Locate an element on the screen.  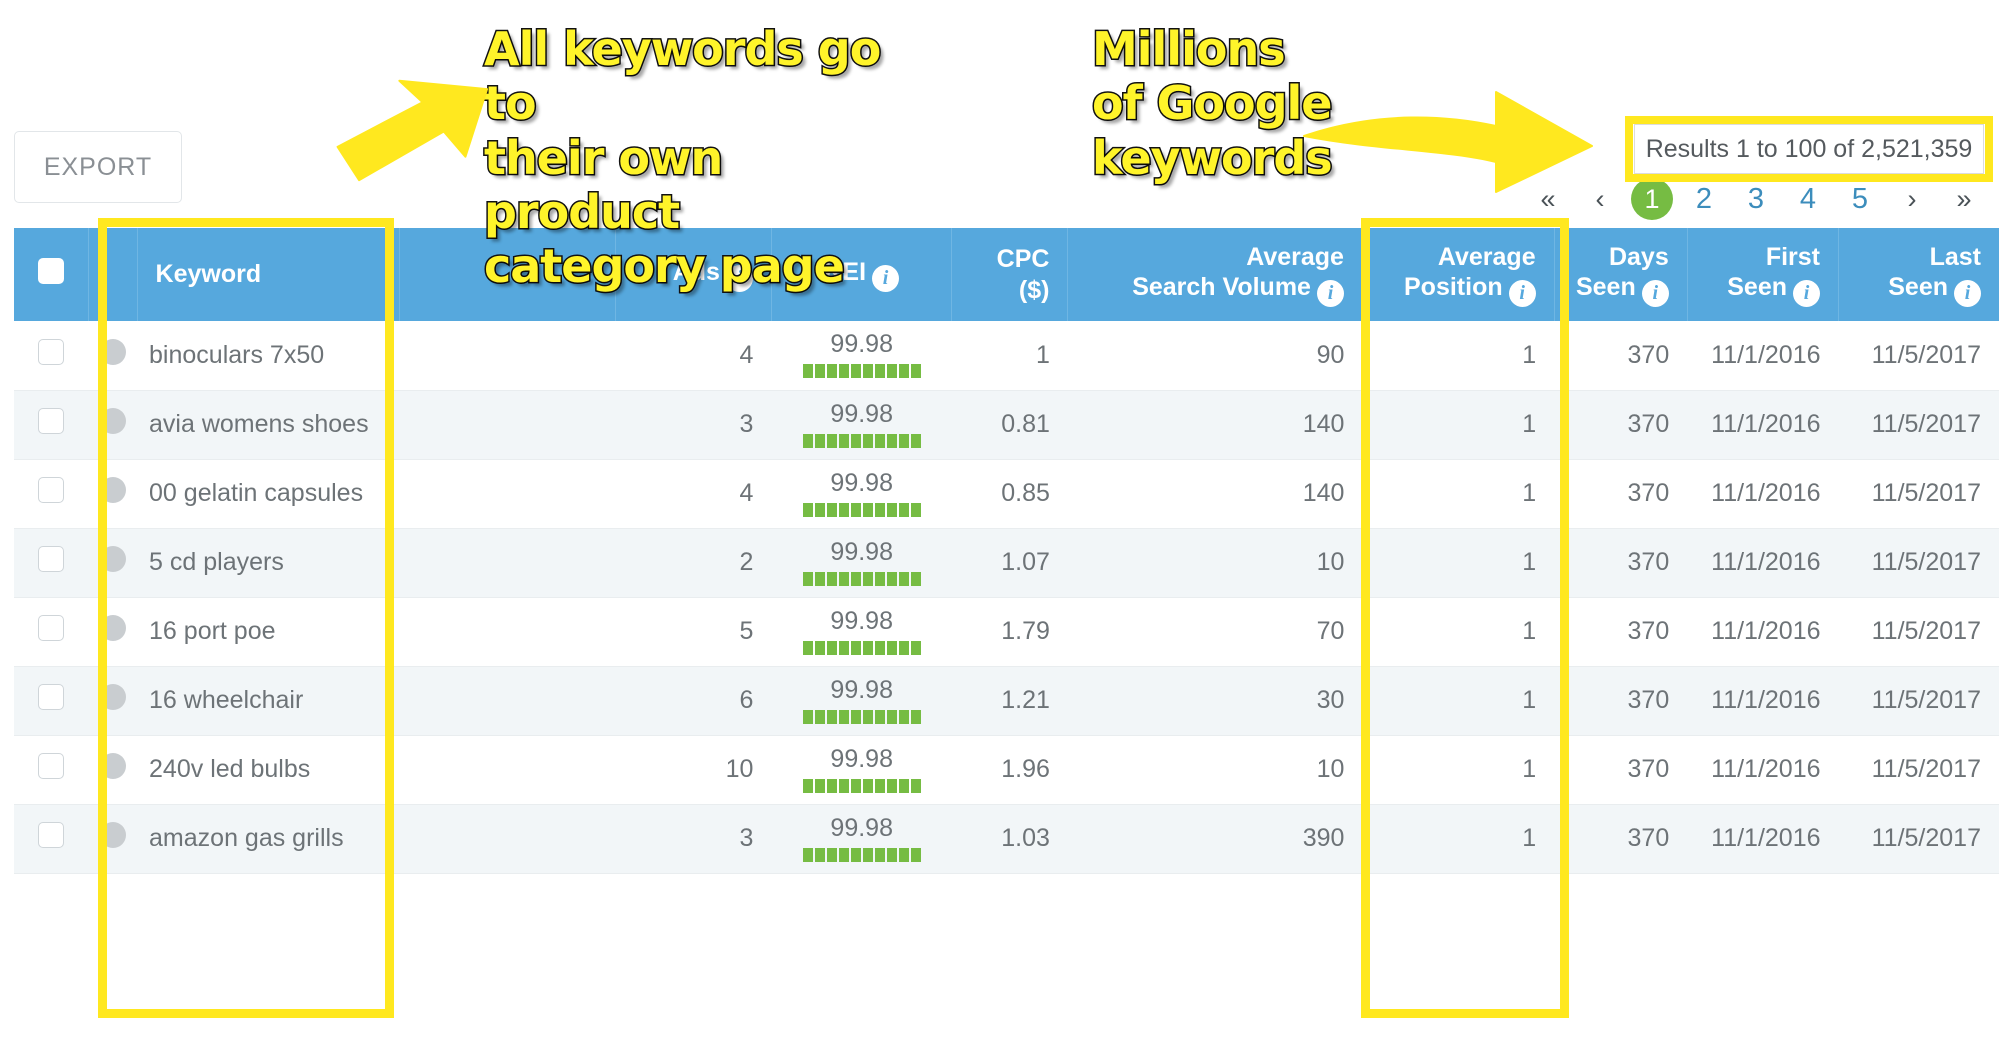
pagination-page-3: 3 is located at coordinates (1756, 199).